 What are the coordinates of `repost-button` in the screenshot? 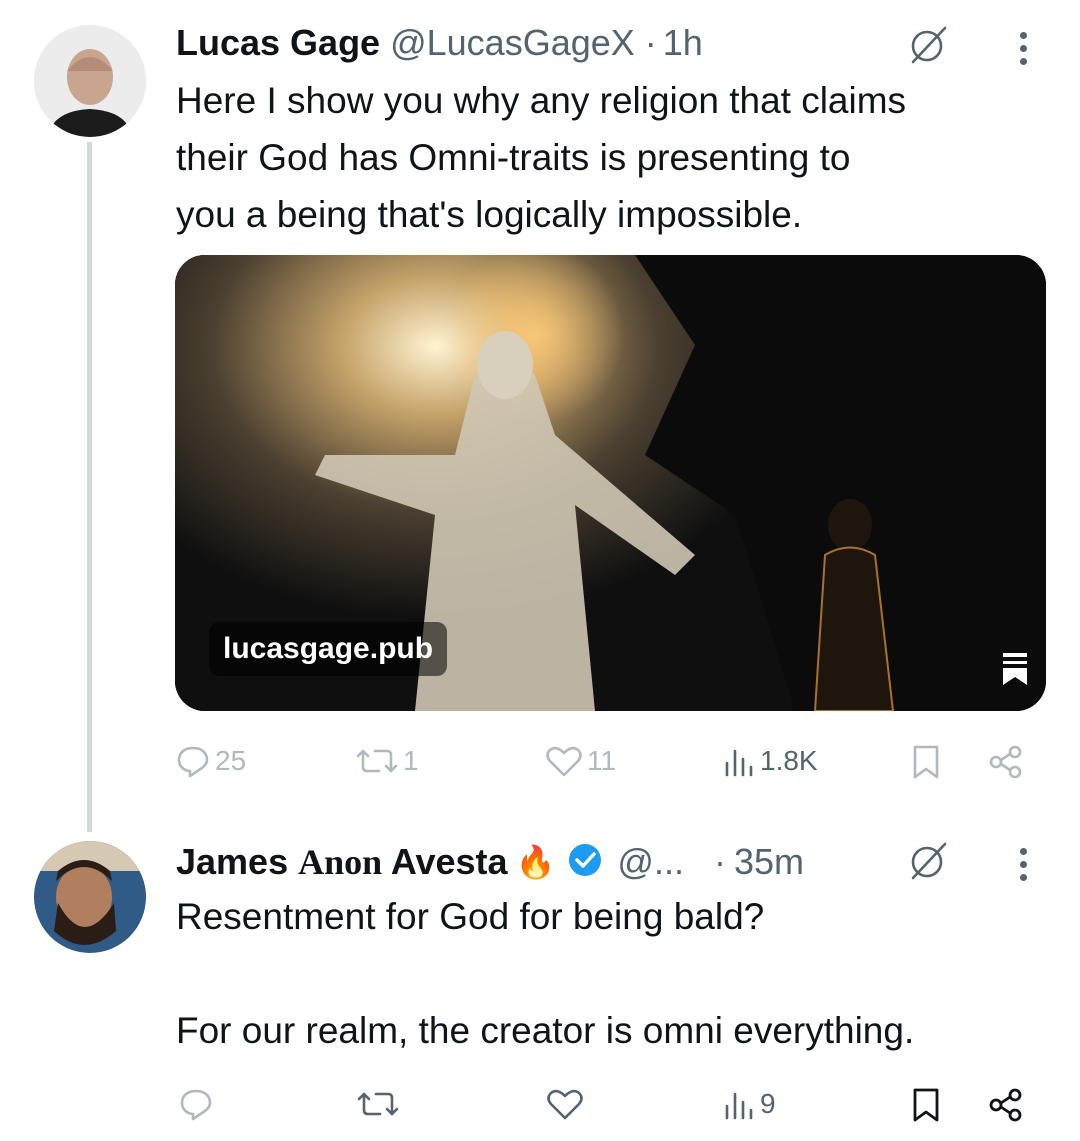 It's located at (378, 1104).